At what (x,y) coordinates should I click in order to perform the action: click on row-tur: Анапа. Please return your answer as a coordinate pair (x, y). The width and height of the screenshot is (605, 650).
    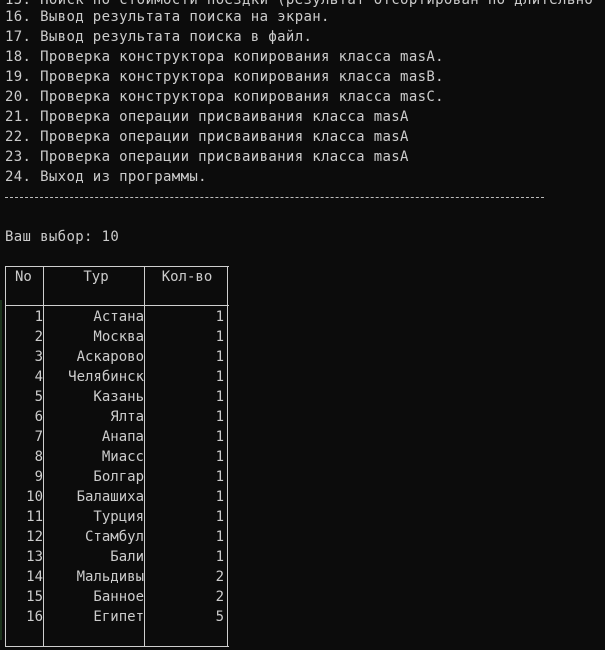
    Looking at the image, I should click on (122, 437).